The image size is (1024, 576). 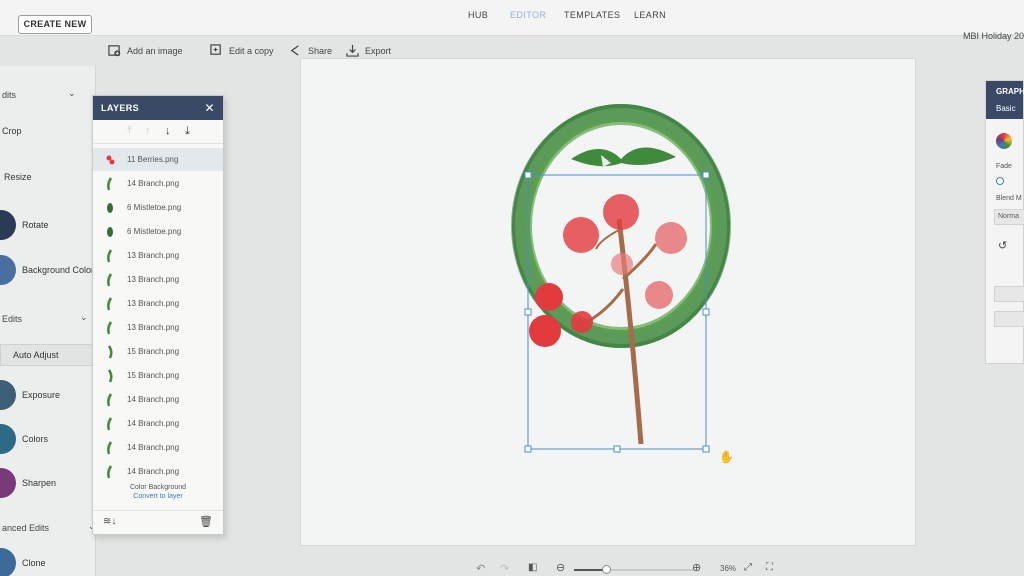 I want to click on sharpen-tool: Sharpen, so click(x=28, y=483).